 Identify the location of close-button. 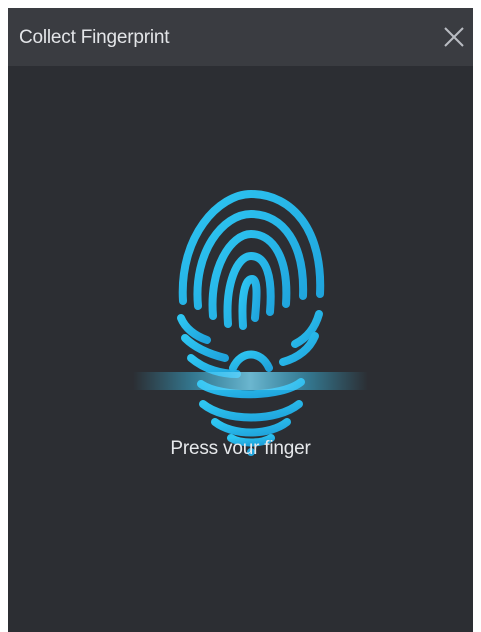
(454, 37).